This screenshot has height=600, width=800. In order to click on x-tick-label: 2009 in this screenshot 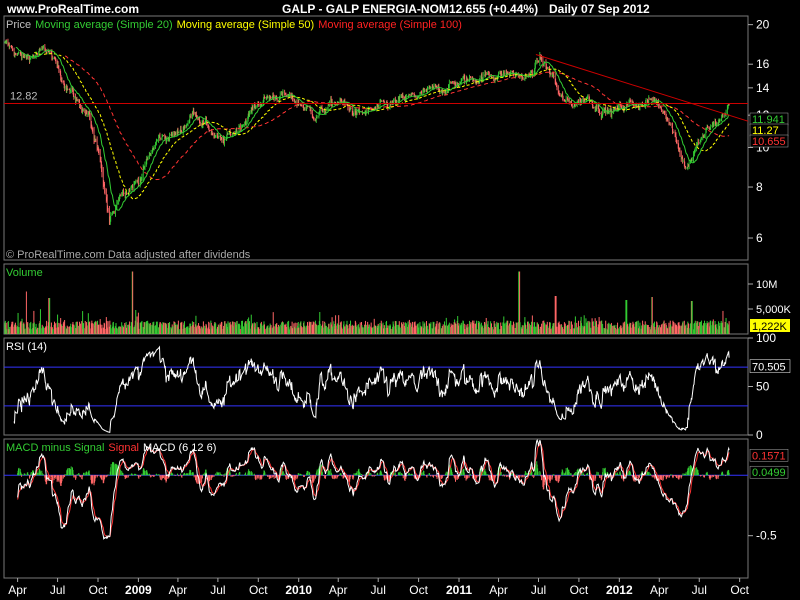, I will do `click(138, 590)`.